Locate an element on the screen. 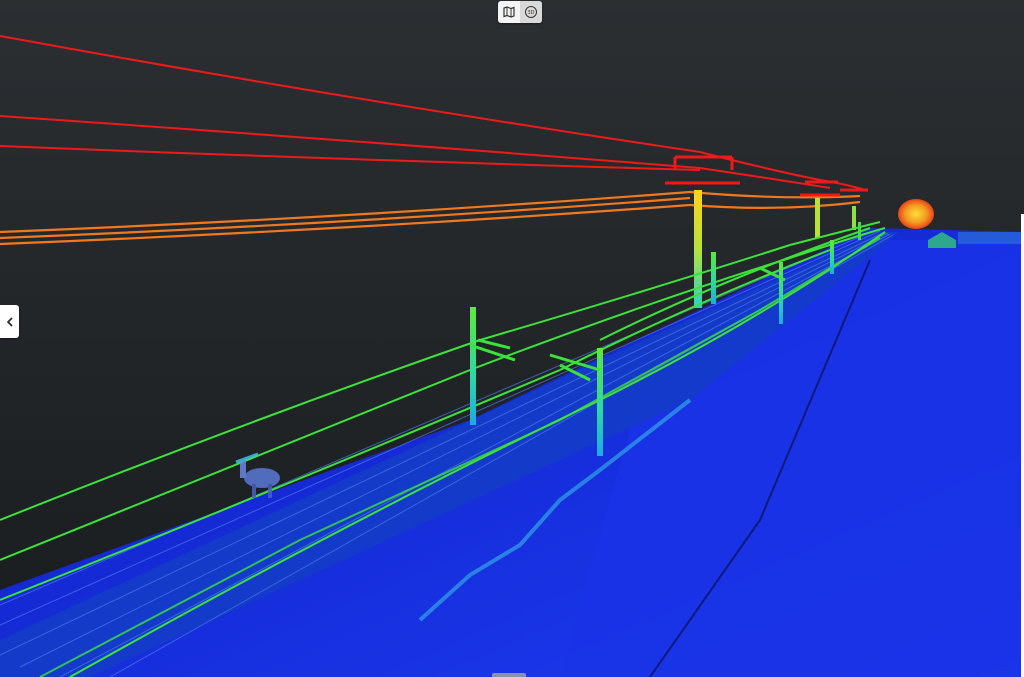 This screenshot has width=1024, height=677. map-icon is located at coordinates (509, 12).